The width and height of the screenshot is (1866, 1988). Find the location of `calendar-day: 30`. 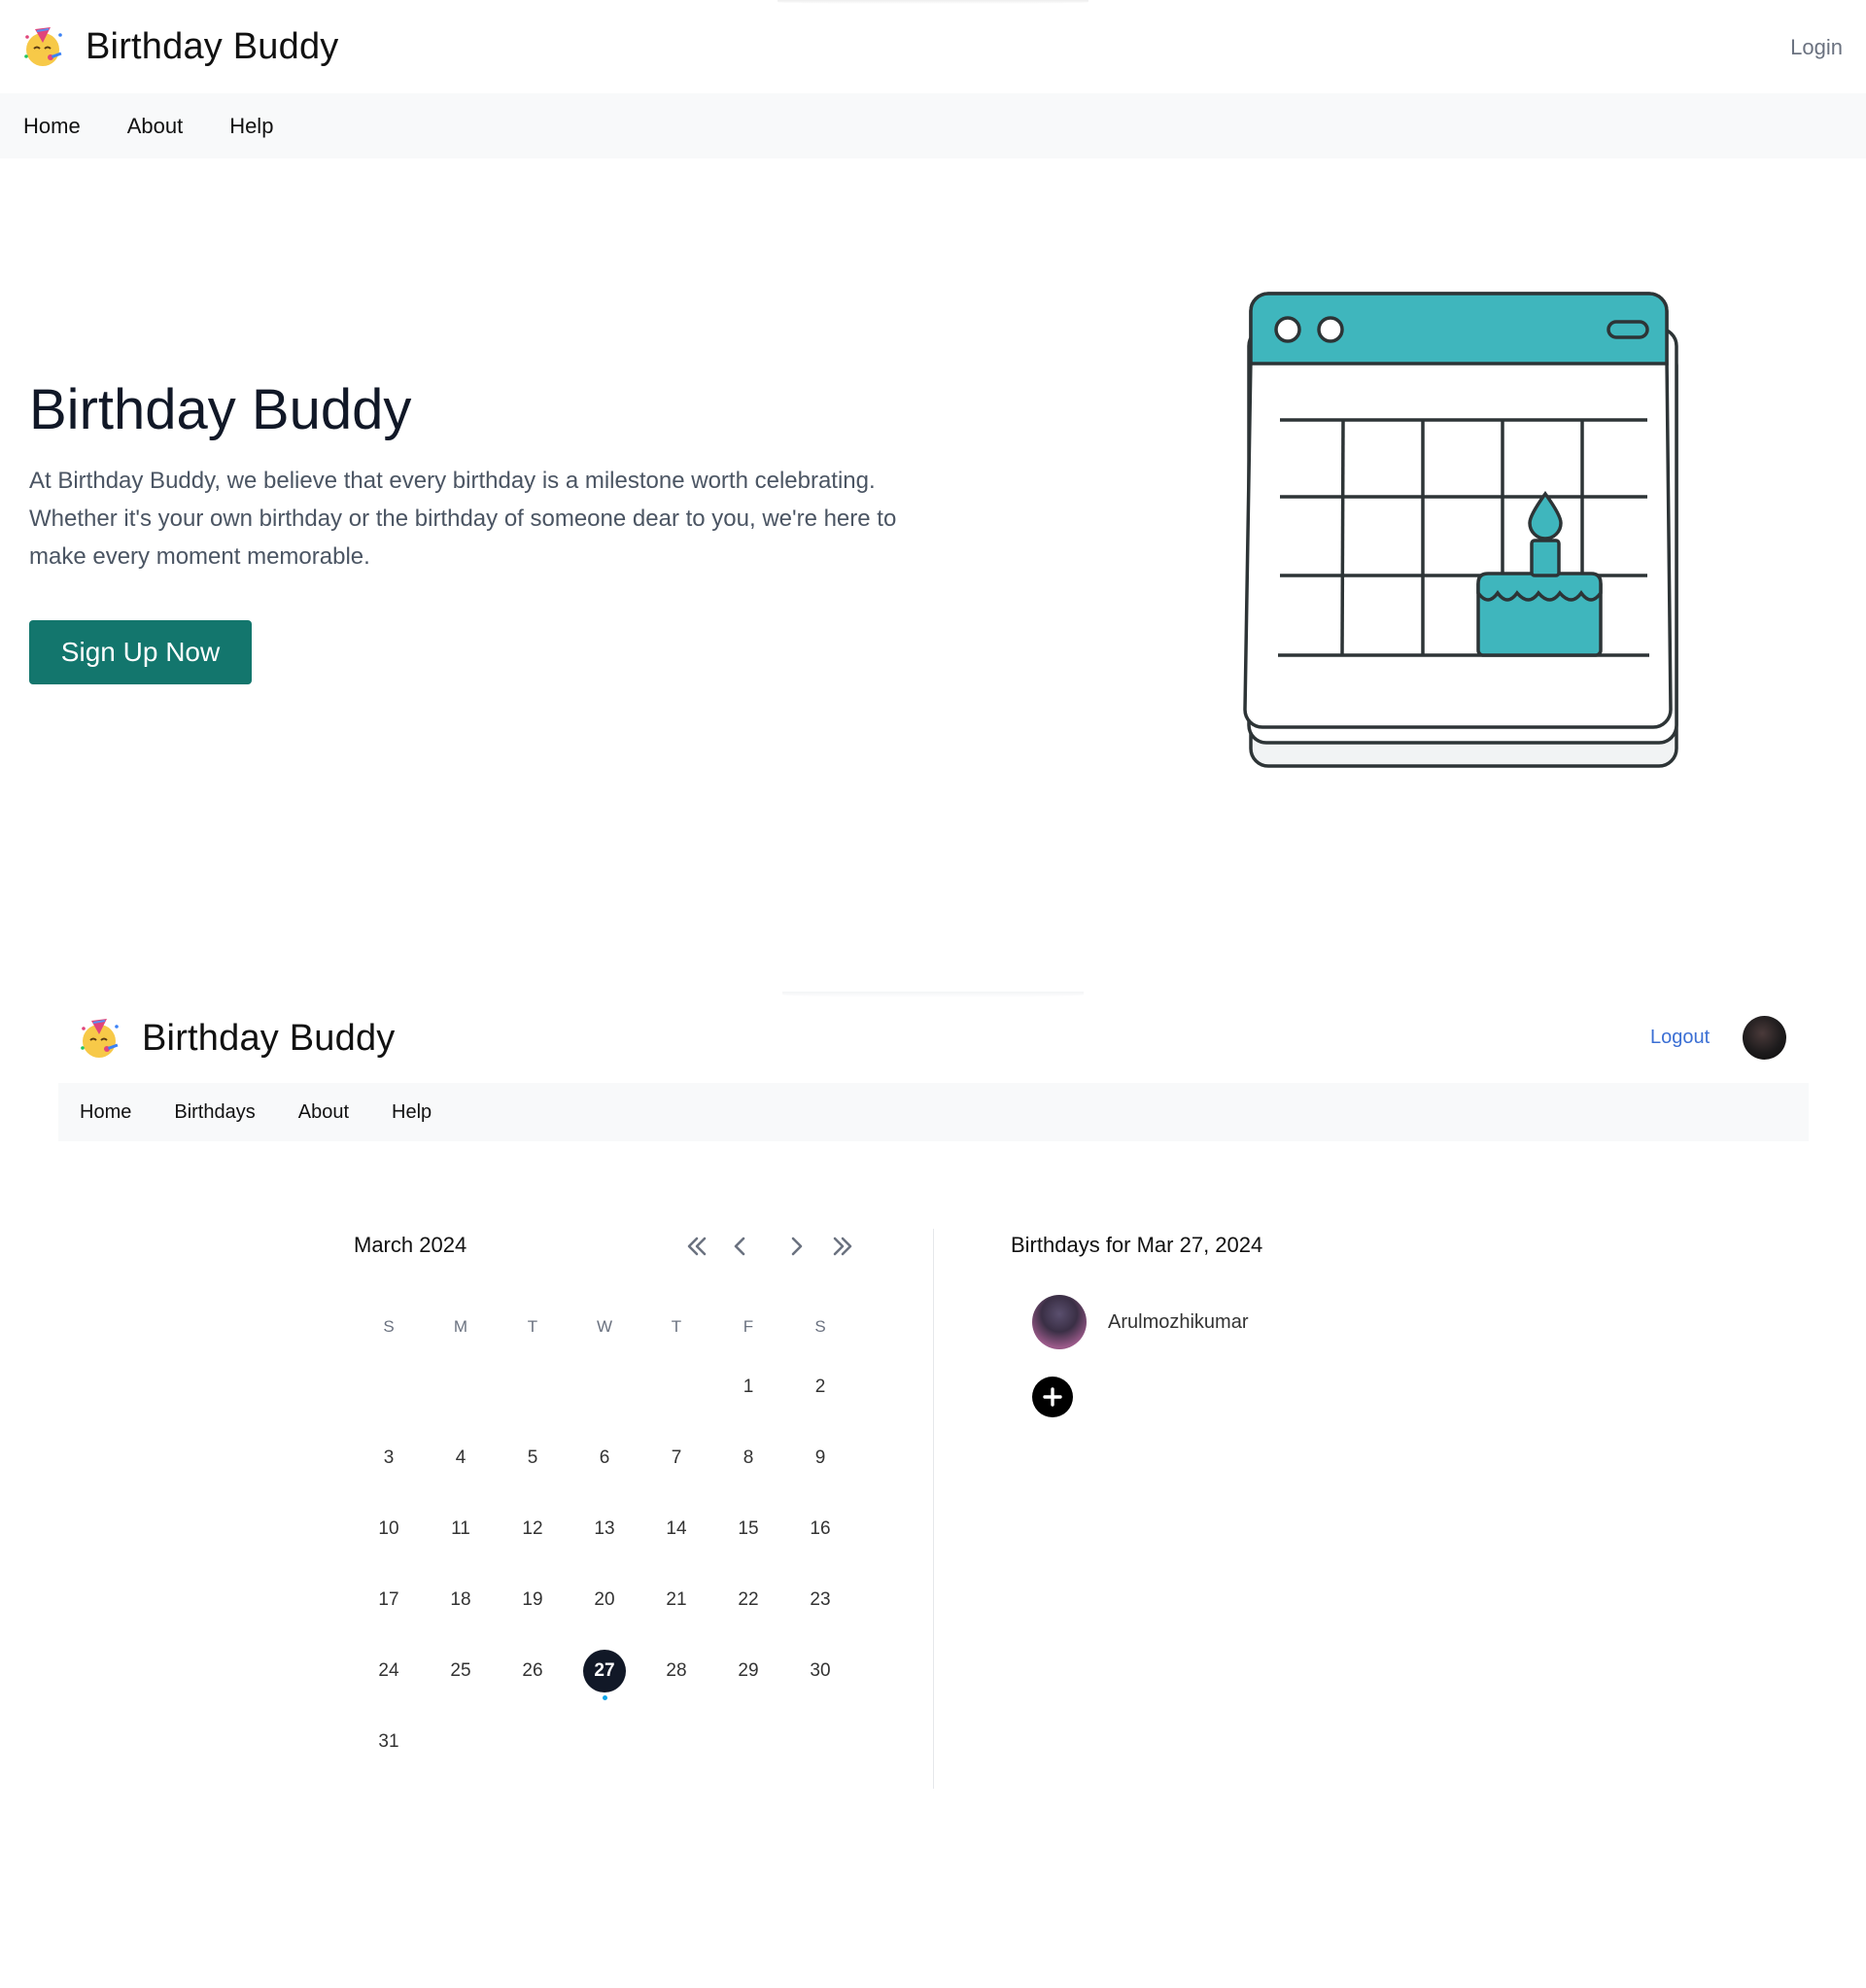

calendar-day: 30 is located at coordinates (820, 1671).